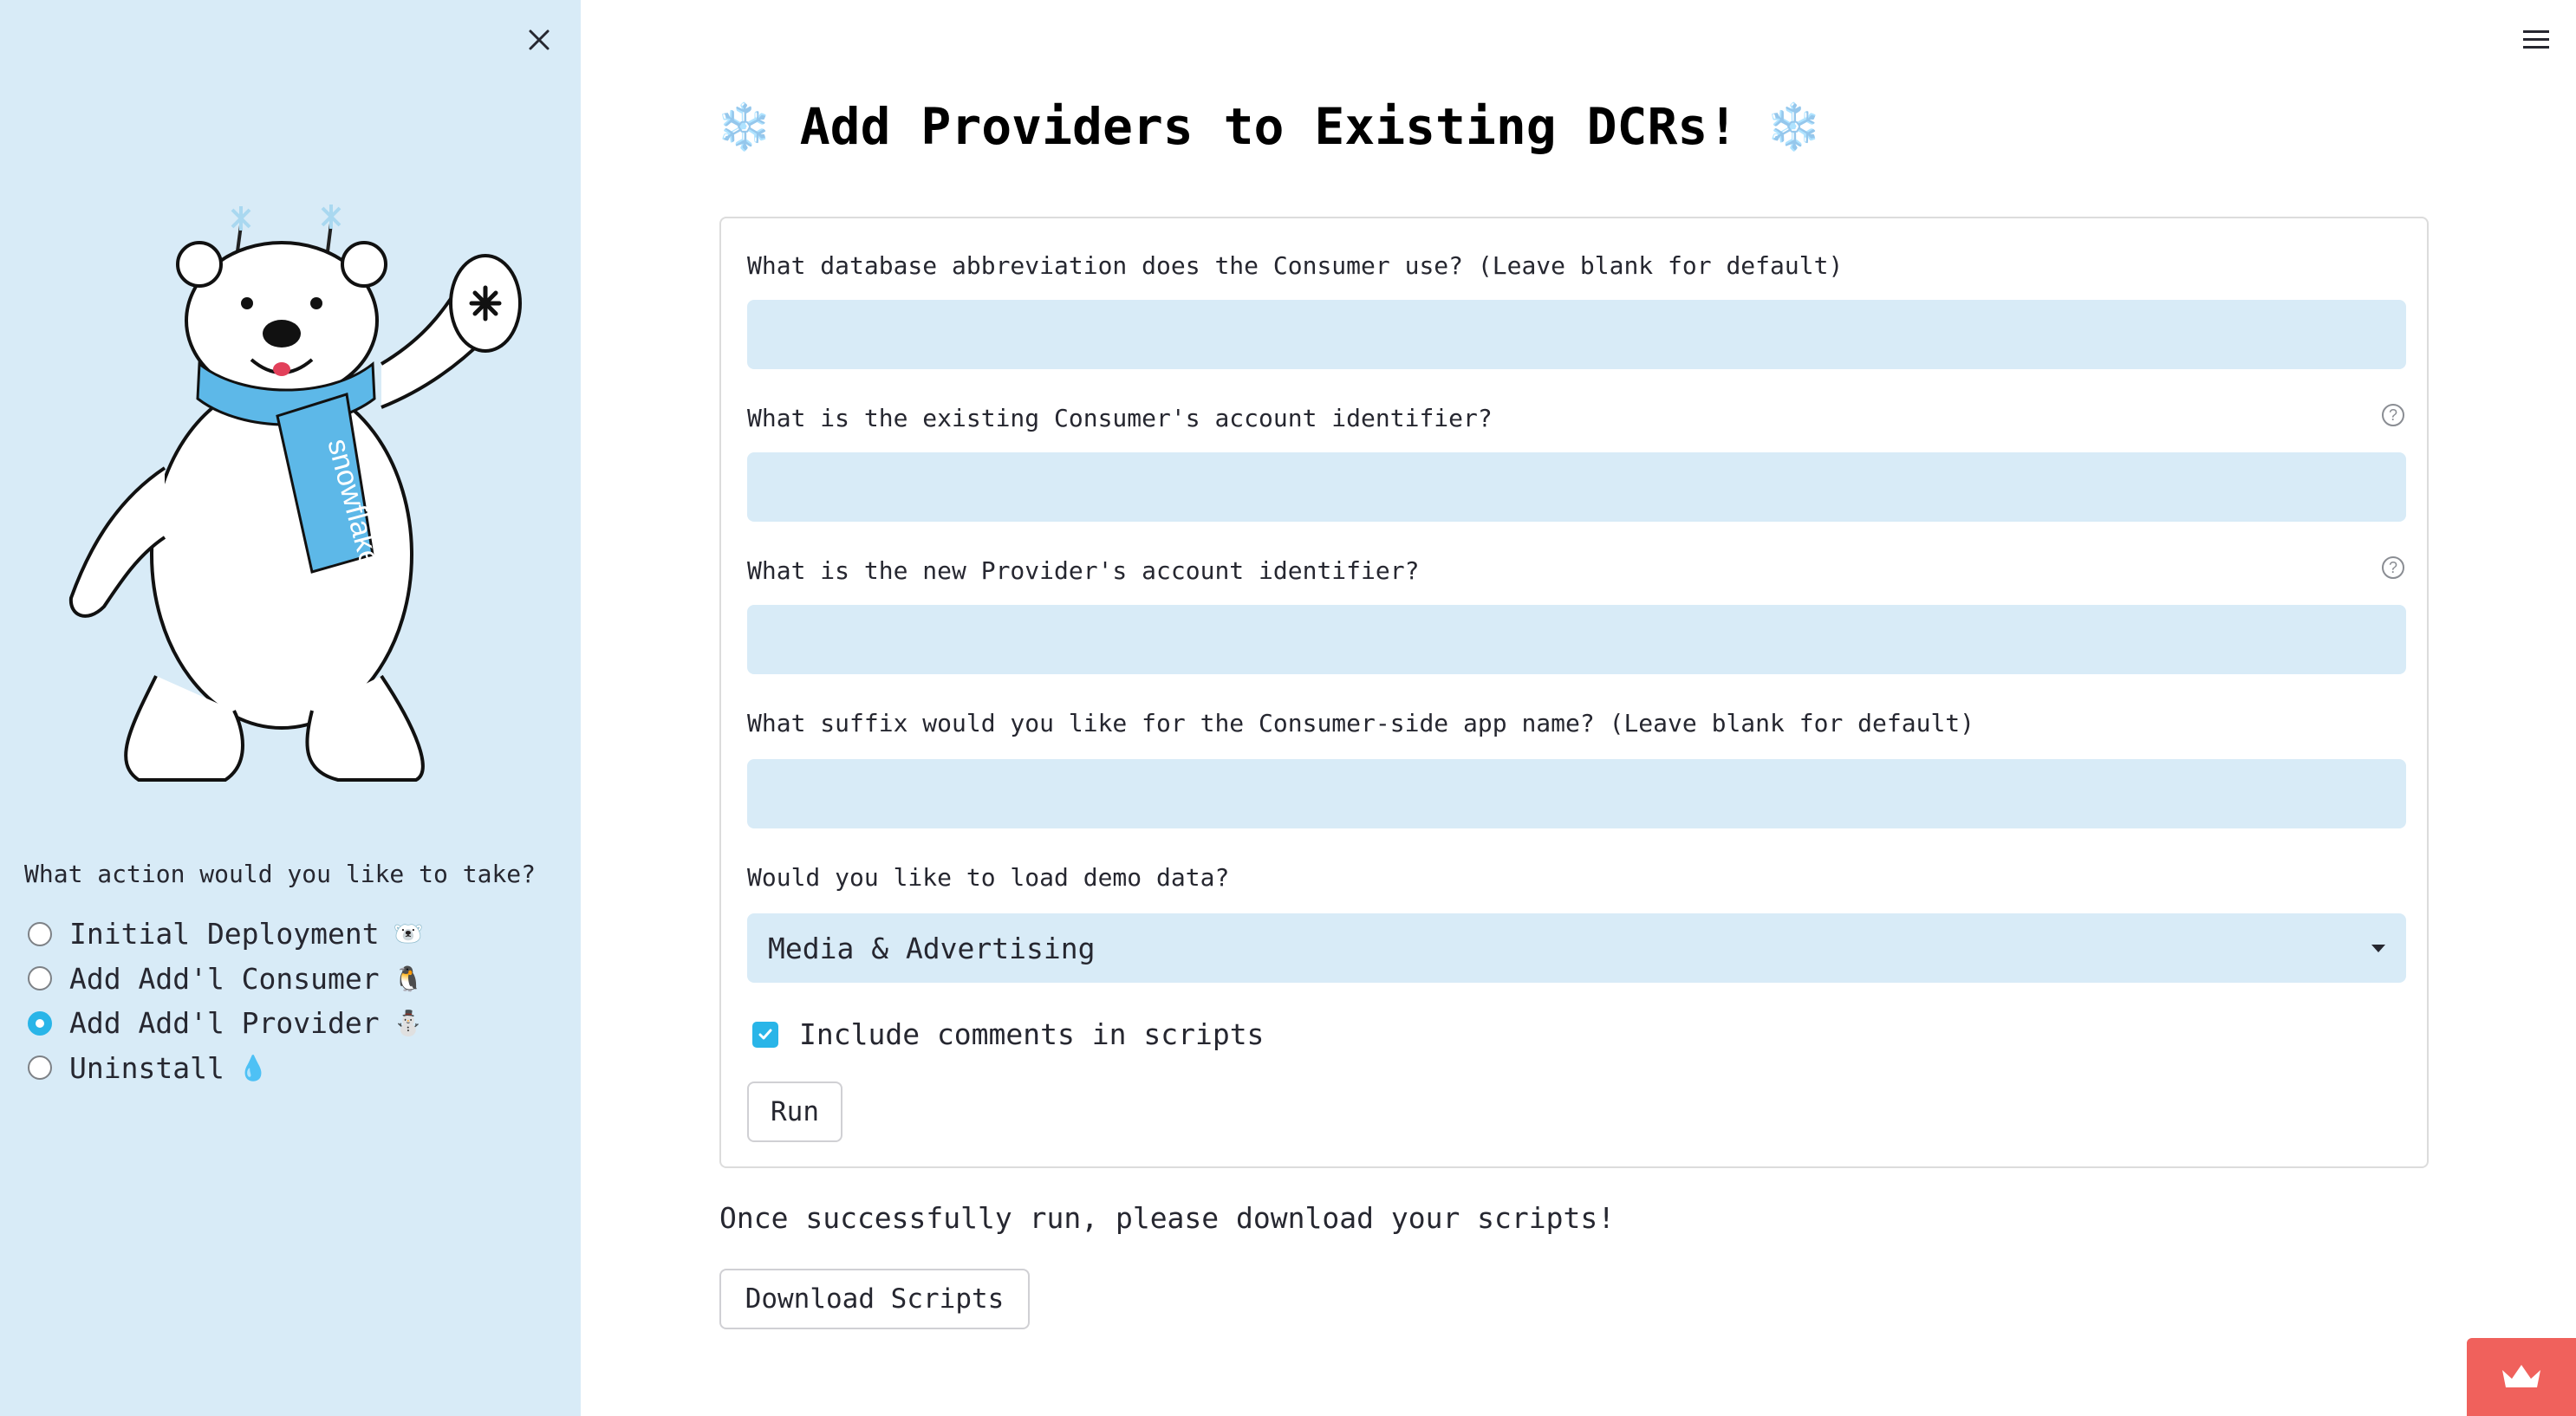  Describe the element at coordinates (146, 1068) in the screenshot. I see `radio-option-label: Uninstall` at that location.